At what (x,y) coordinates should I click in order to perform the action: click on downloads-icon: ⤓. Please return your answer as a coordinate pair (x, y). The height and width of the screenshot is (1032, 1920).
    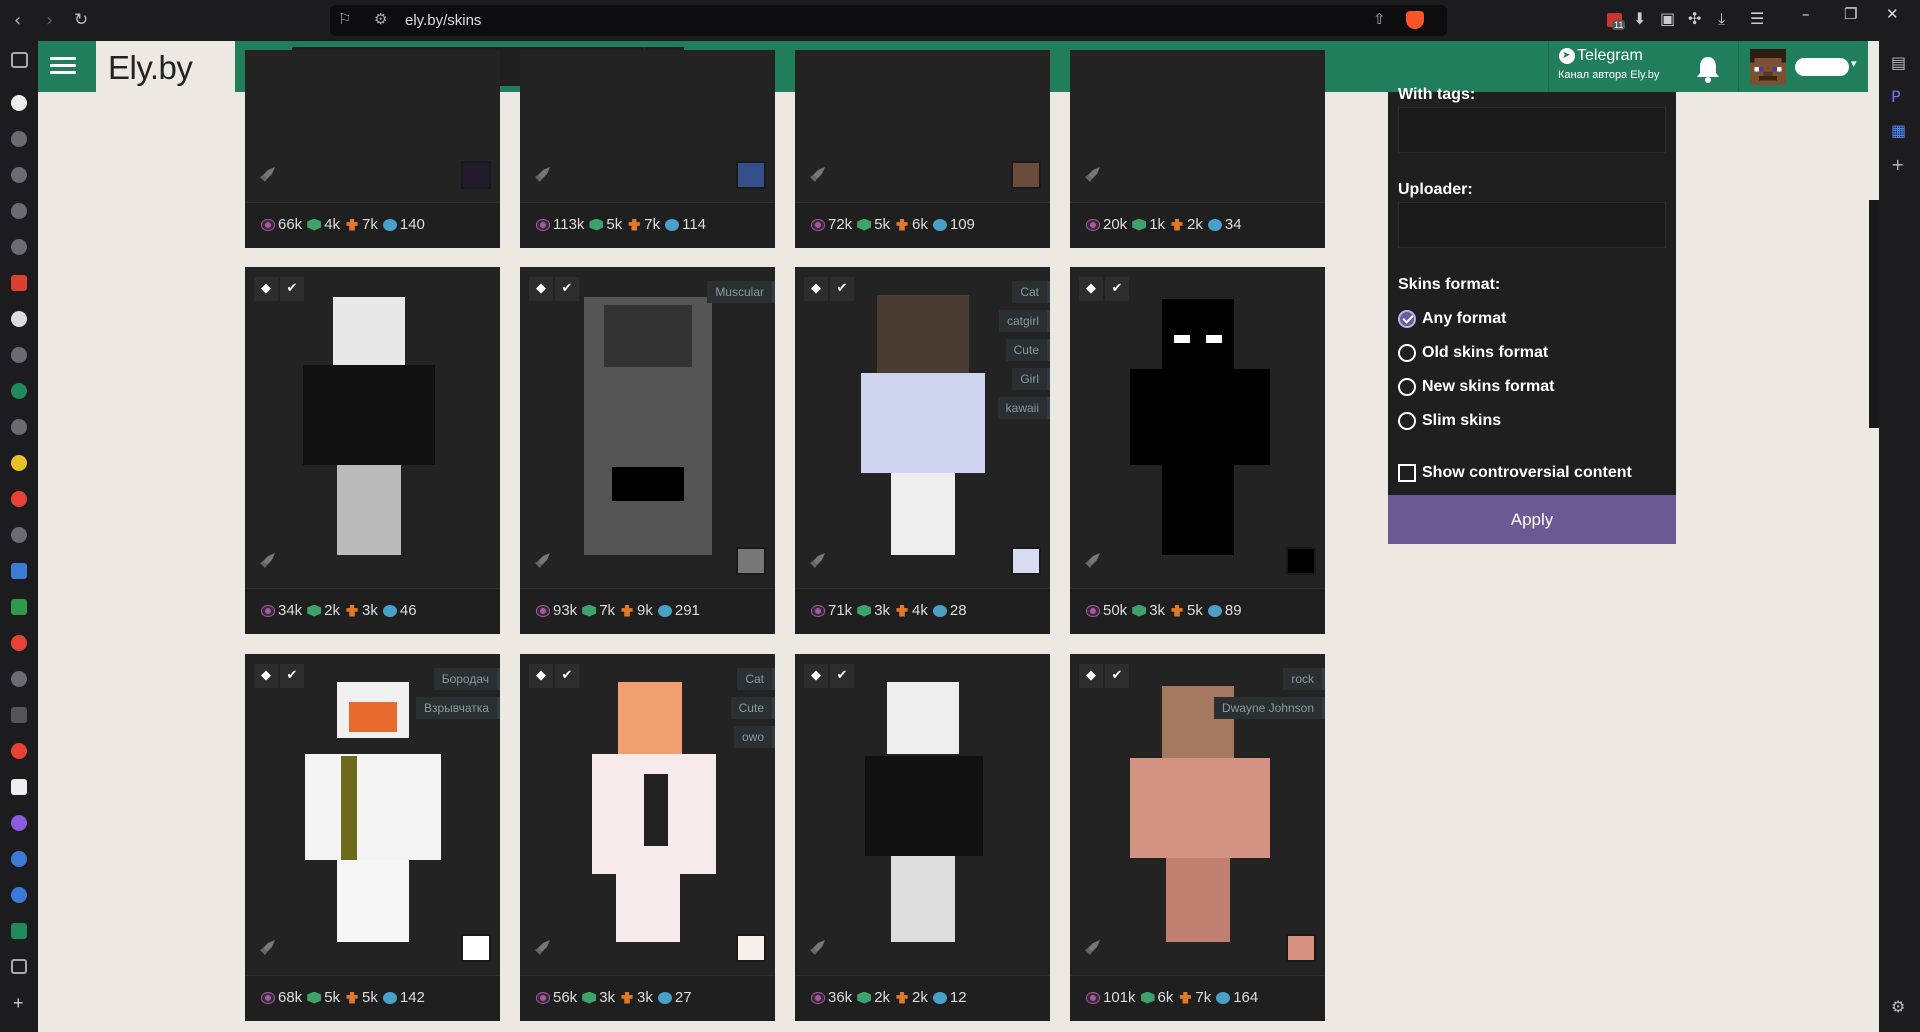
    Looking at the image, I should click on (1721, 19).